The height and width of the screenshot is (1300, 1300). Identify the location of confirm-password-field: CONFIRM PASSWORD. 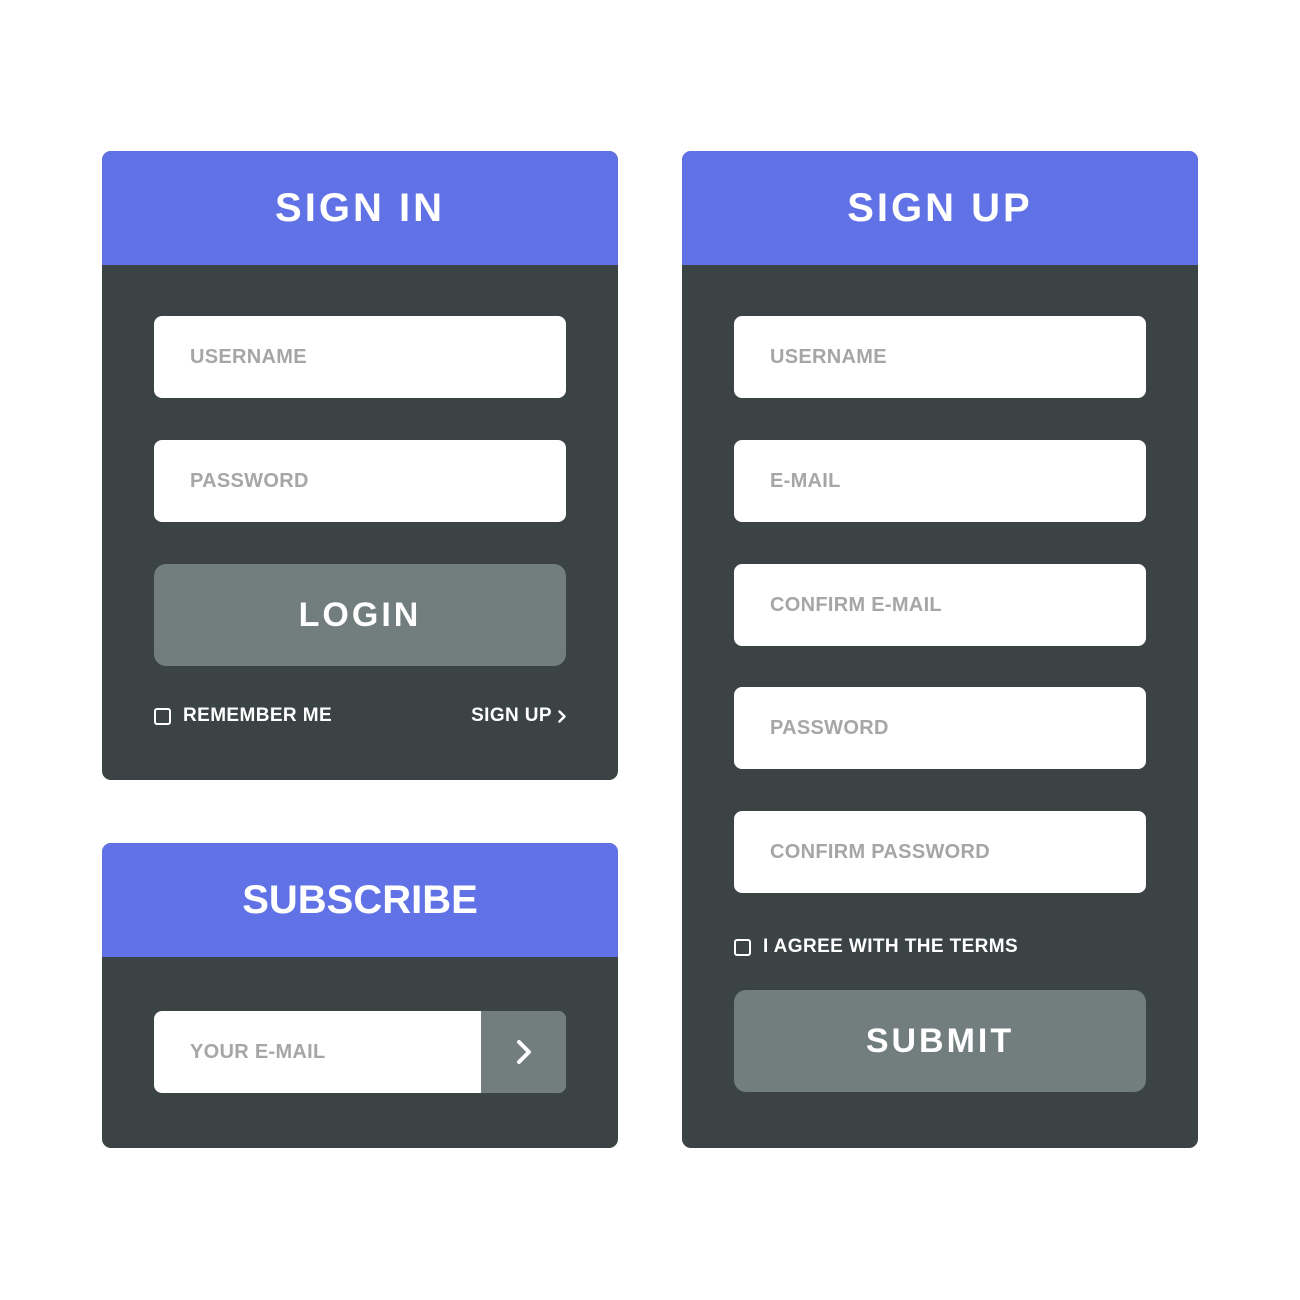
(940, 852).